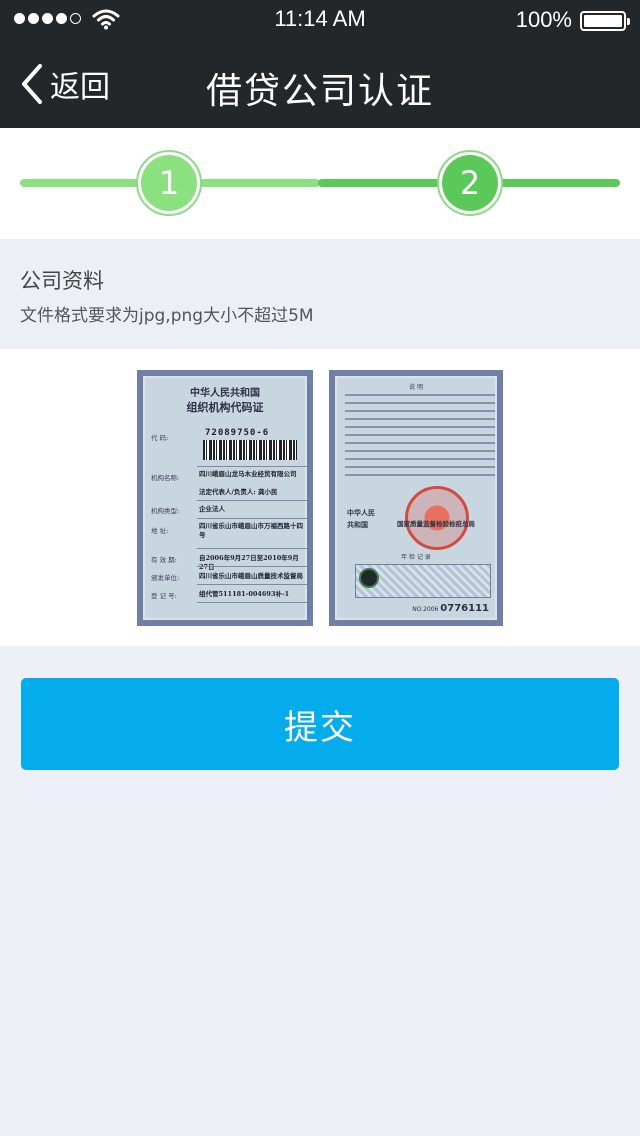 This screenshot has height=1136, width=640. What do you see at coordinates (357, 524) in the screenshot?
I see `cert-back-label-2: 共和国` at bounding box center [357, 524].